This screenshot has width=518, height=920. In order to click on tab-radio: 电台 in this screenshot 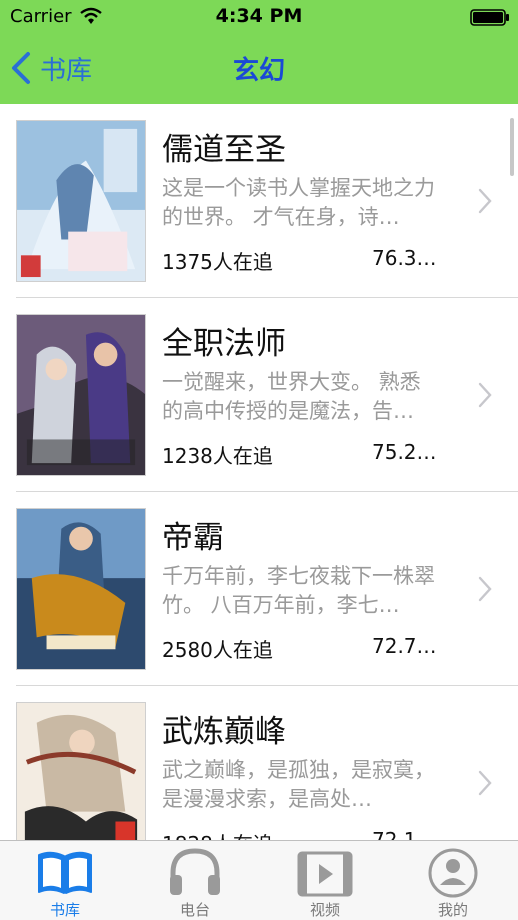, I will do `click(195, 880)`.